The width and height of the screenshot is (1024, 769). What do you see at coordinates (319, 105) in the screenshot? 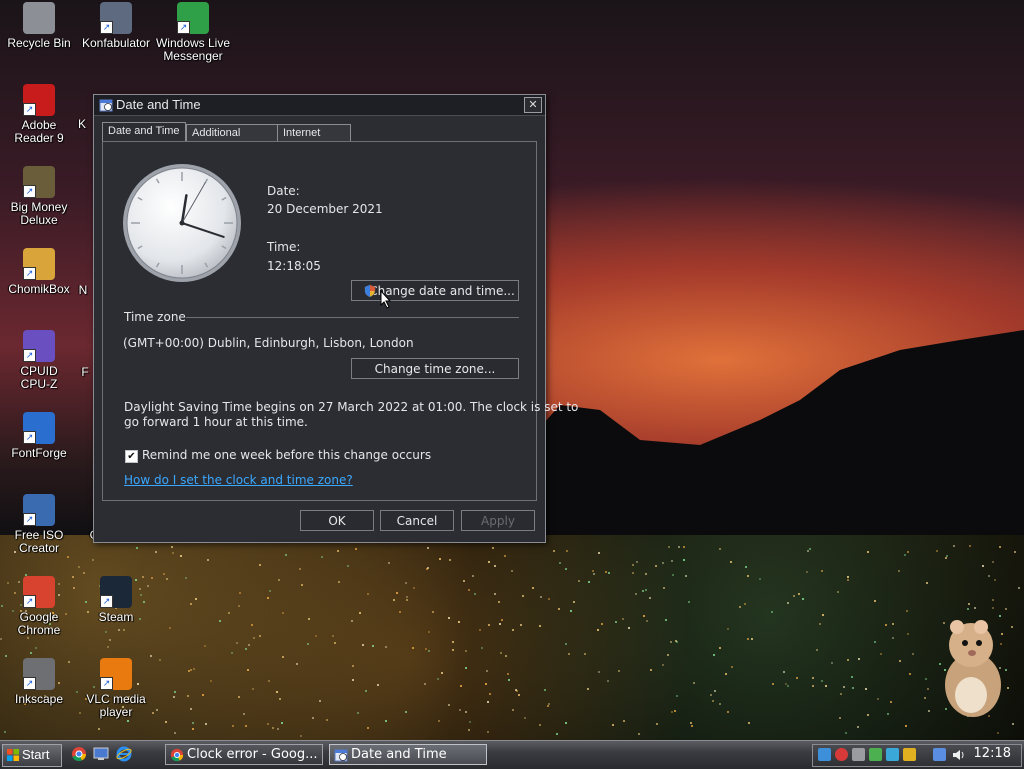
I see `dialog-titlebar: Date and Time ✕` at bounding box center [319, 105].